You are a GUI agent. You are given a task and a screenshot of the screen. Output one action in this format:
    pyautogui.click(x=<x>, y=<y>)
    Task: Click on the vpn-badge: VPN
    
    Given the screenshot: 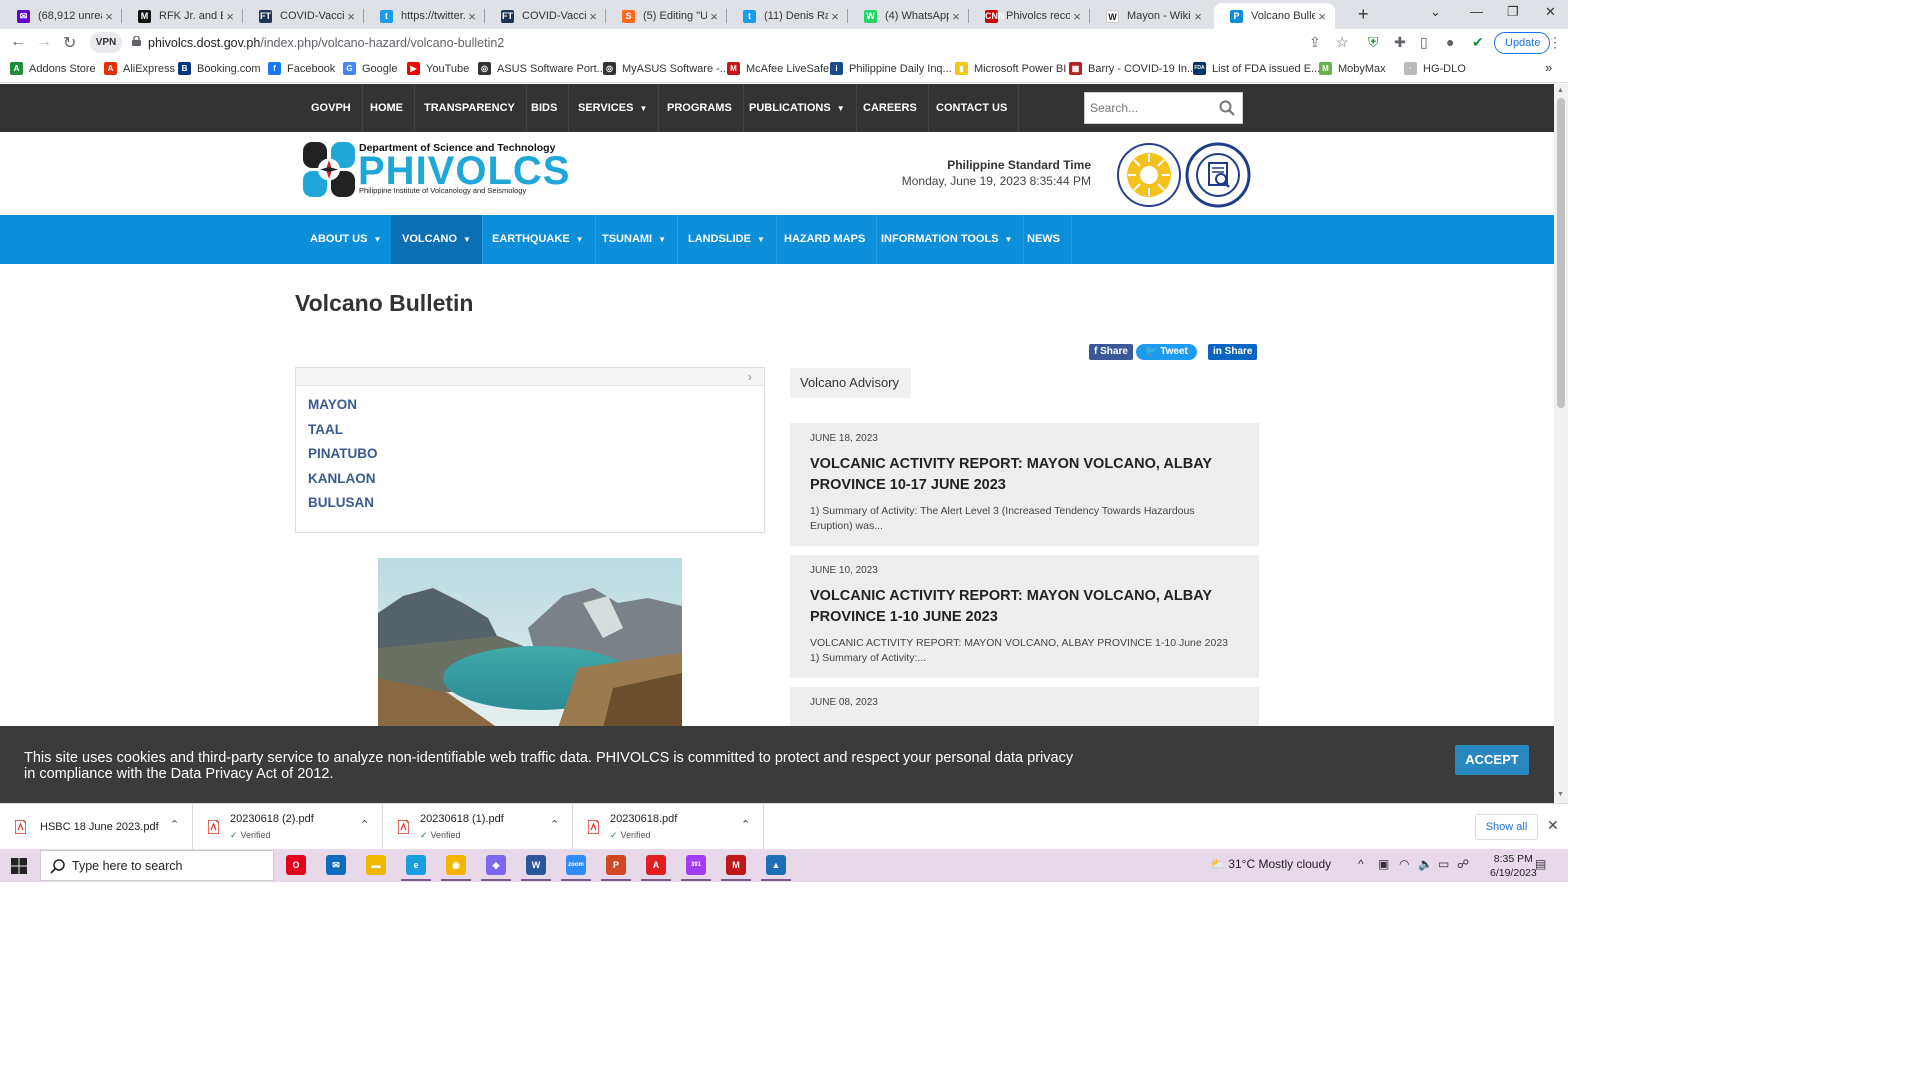 What is the action you would take?
    pyautogui.click(x=106, y=42)
    